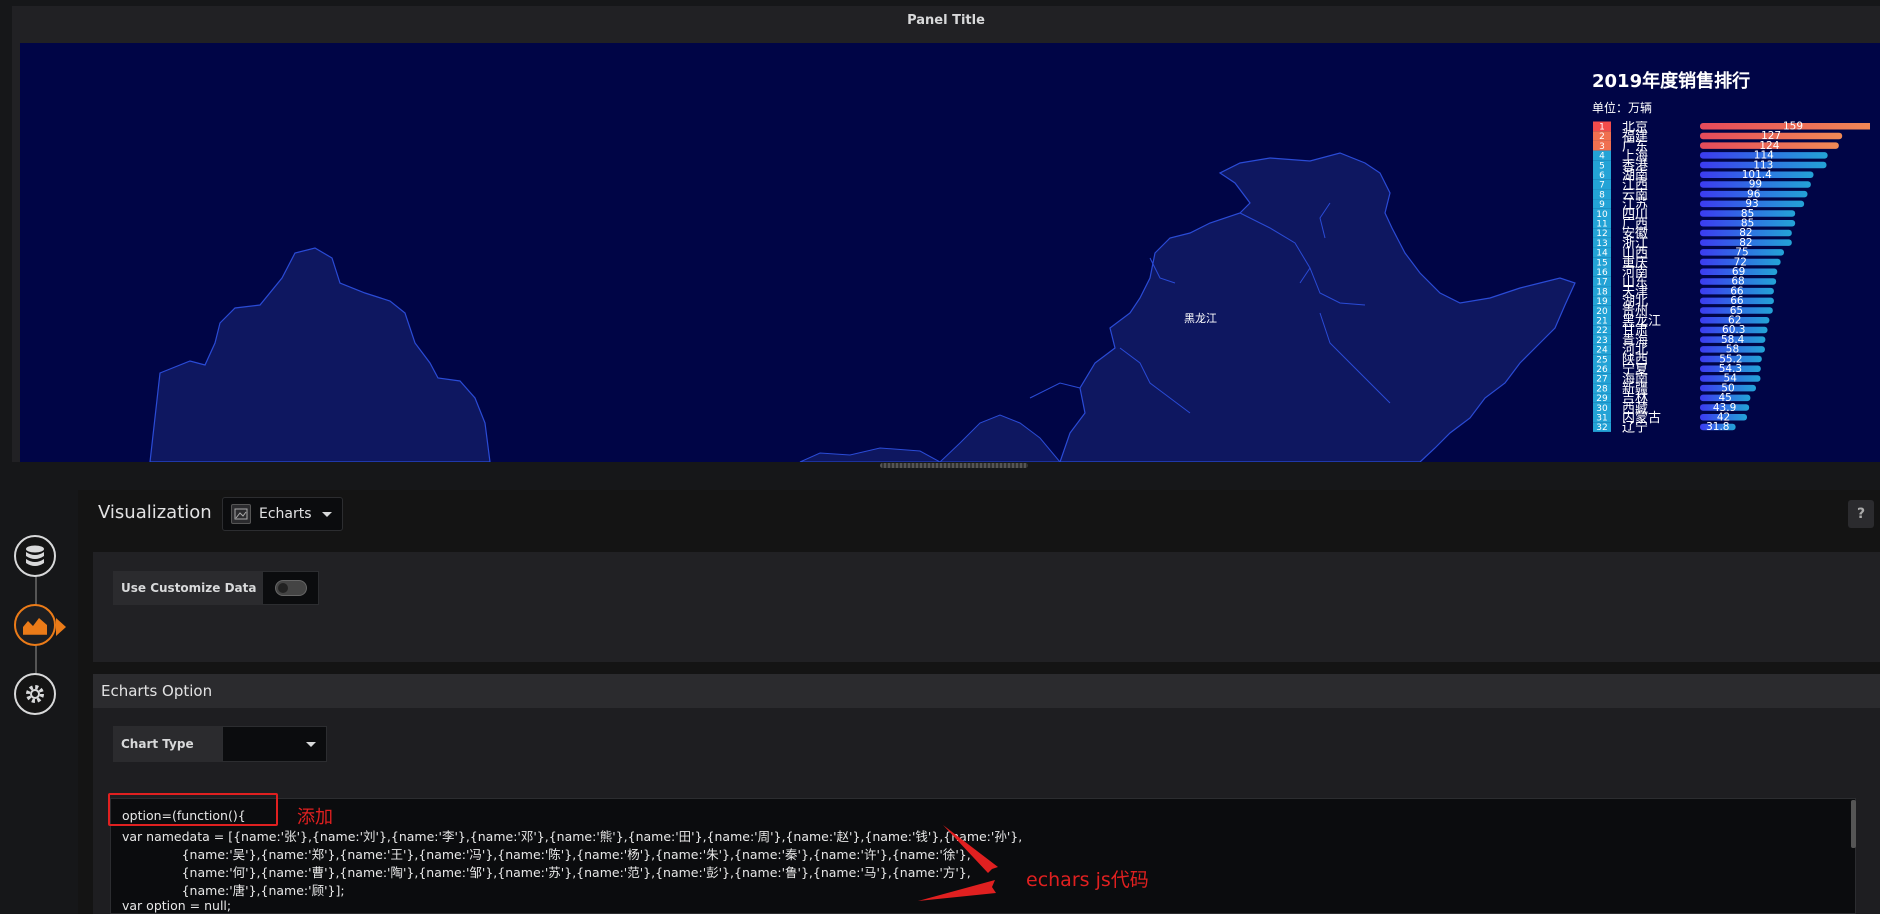 The image size is (1880, 914). I want to click on rank-number: 16, so click(1602, 273).